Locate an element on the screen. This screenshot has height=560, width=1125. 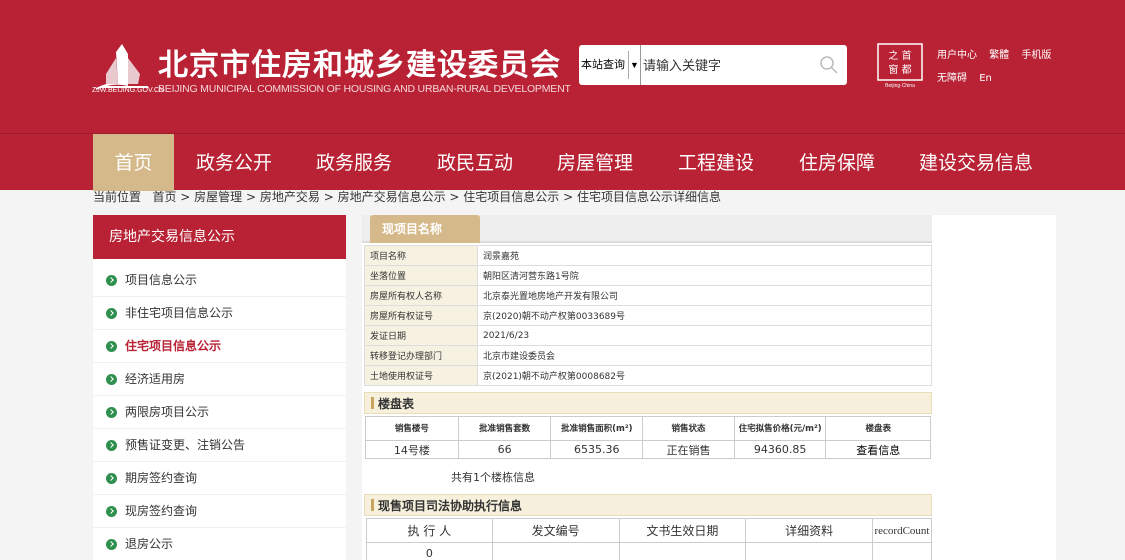
svg-text: 之 首 is located at coordinates (899, 55).